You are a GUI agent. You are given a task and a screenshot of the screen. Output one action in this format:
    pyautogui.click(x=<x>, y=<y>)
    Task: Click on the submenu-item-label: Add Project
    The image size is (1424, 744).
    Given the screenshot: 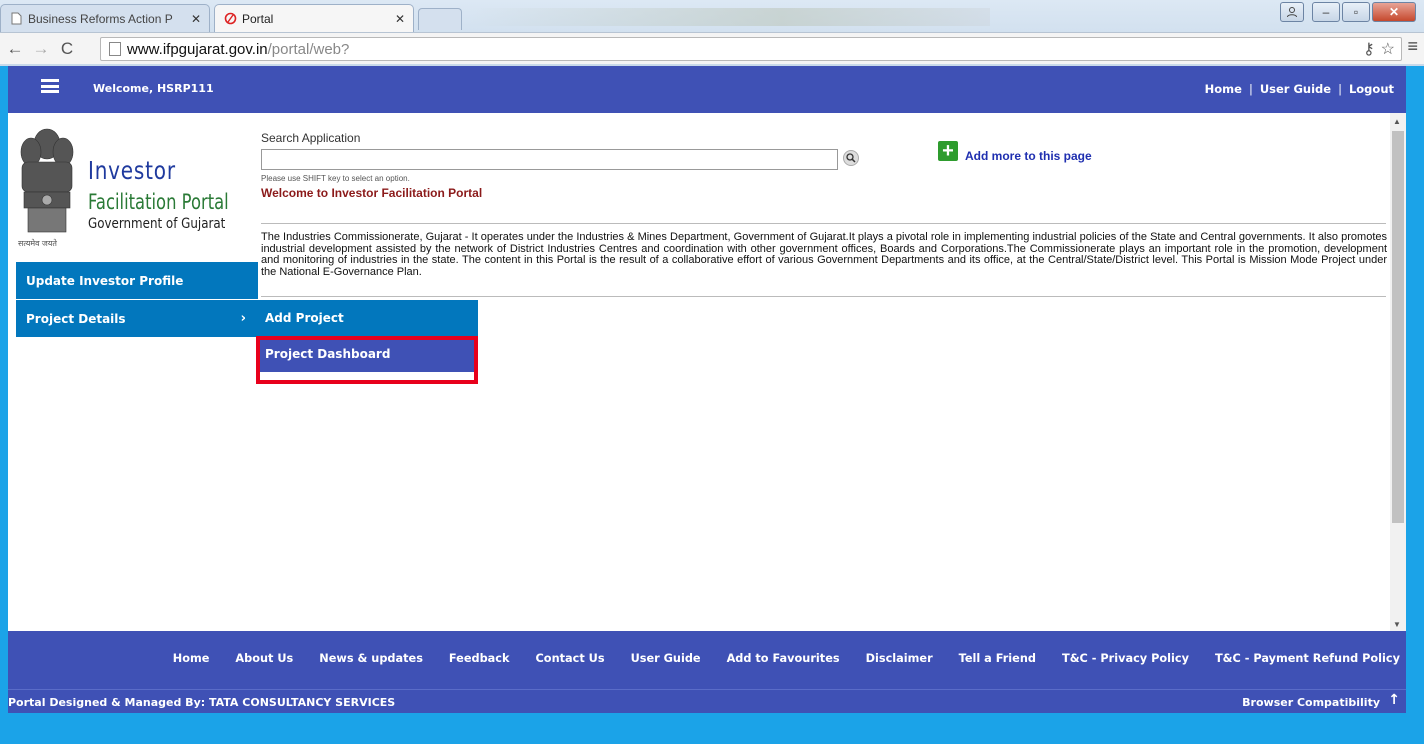 What is the action you would take?
    pyautogui.click(x=304, y=318)
    